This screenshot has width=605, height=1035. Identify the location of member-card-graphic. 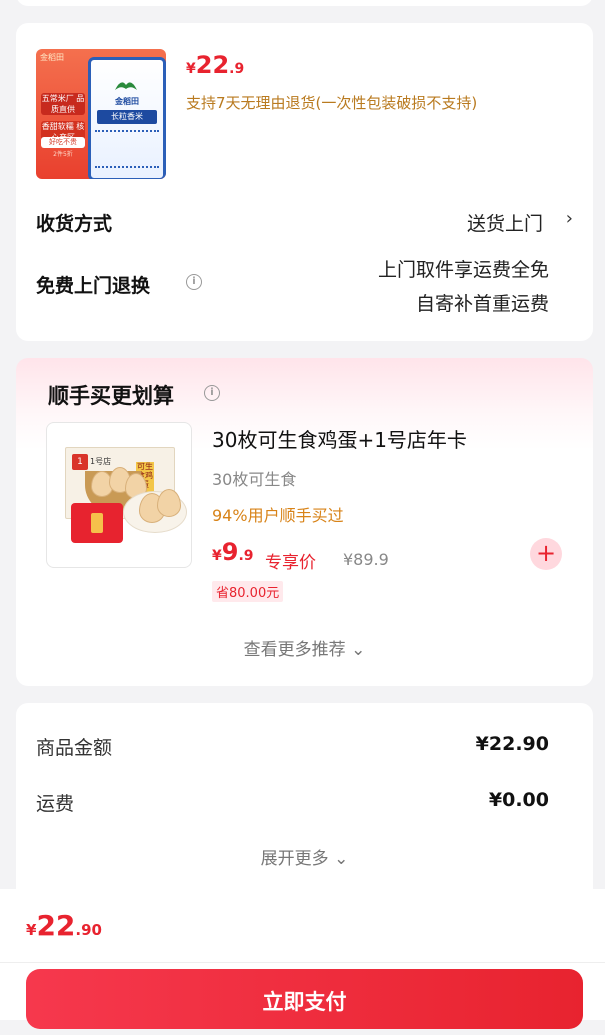
(97, 523).